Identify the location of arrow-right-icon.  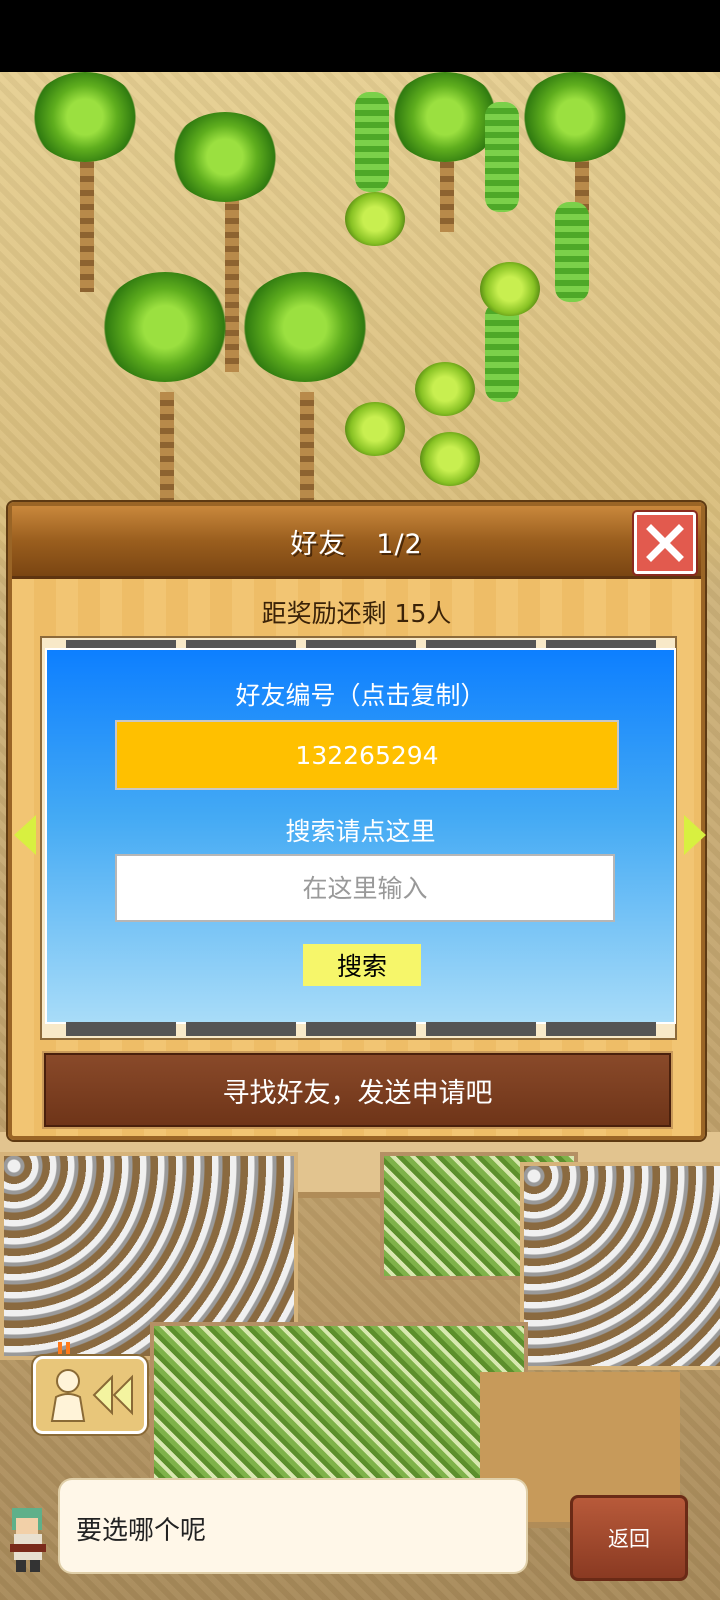
(695, 835).